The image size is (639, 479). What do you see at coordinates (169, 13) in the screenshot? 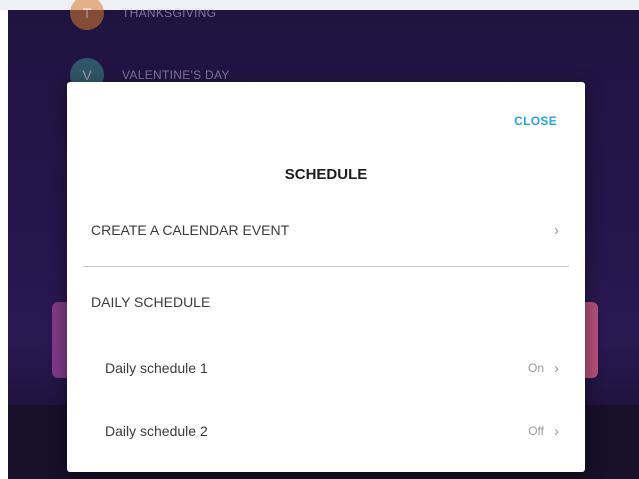
I see `list-item-label: THANKSGIVING` at bounding box center [169, 13].